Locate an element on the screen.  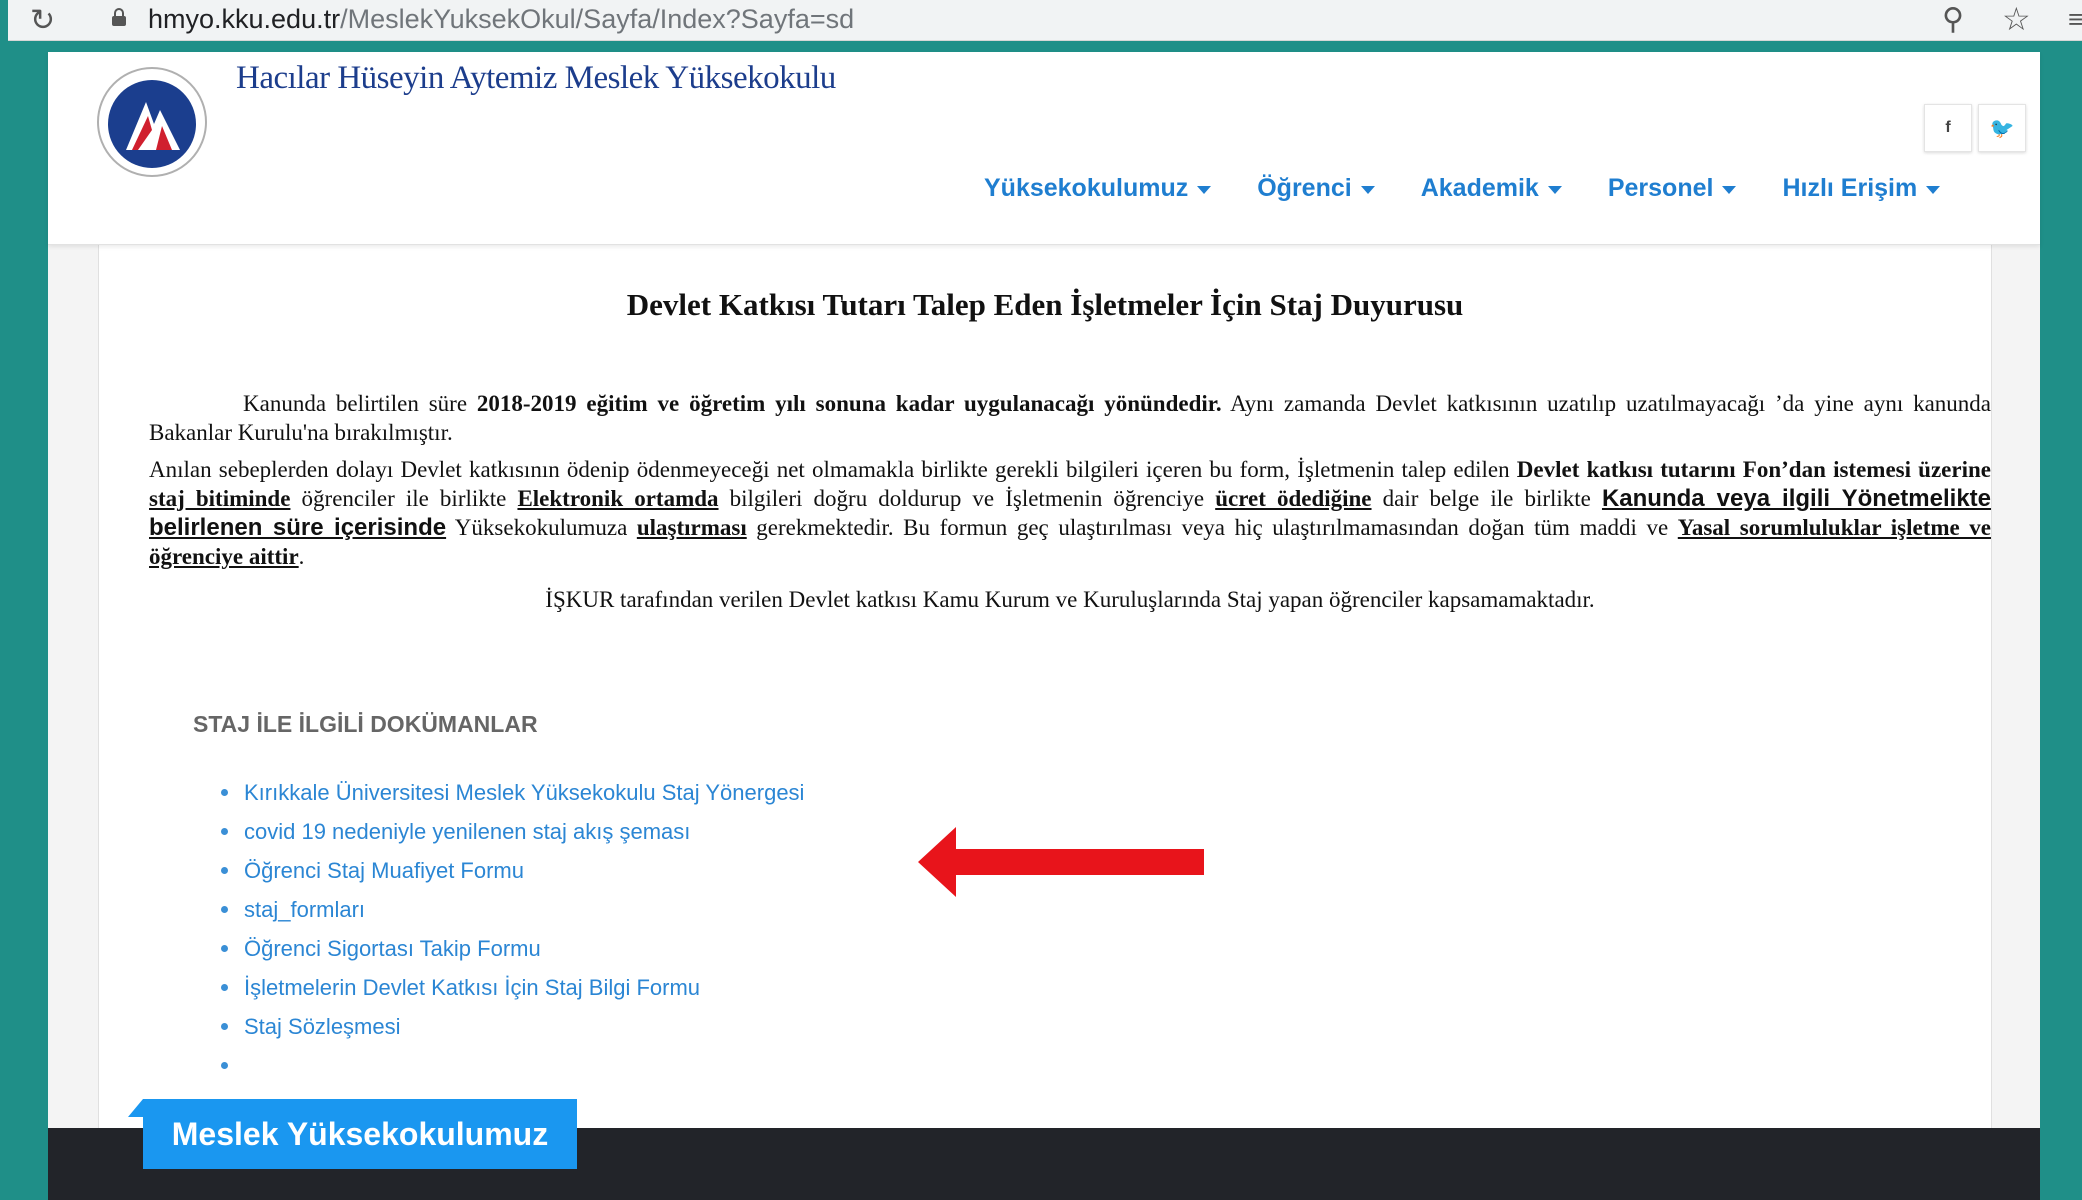
lock-icon is located at coordinates (119, 17).